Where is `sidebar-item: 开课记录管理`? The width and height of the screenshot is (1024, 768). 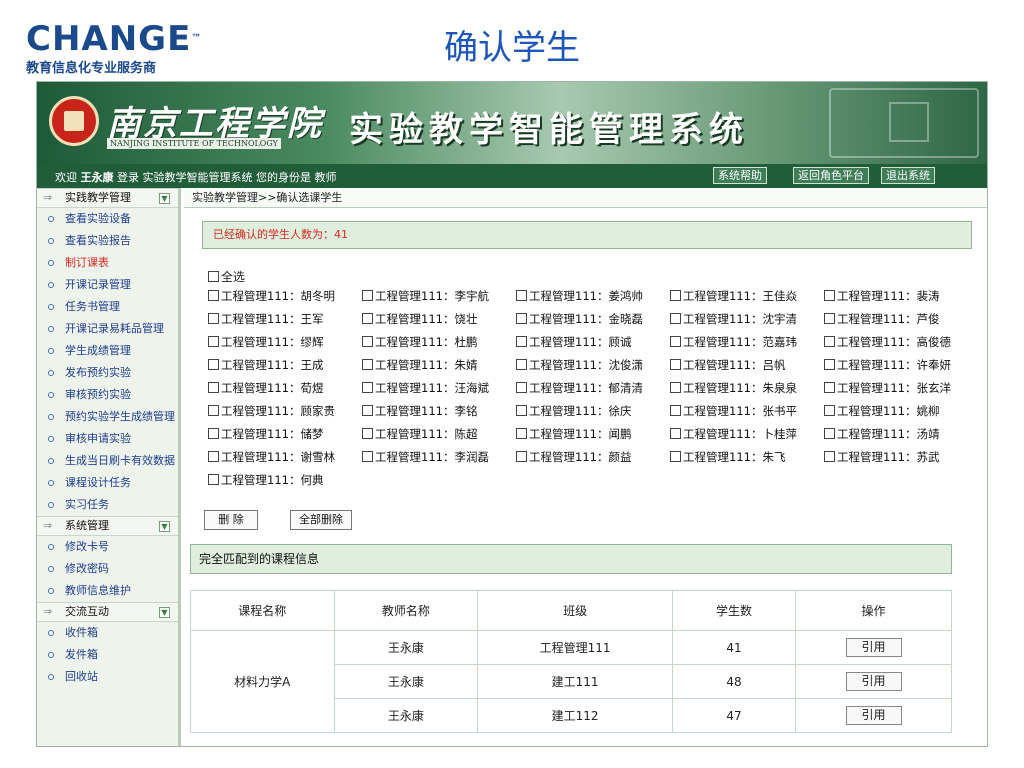
sidebar-item: 开课记录管理 is located at coordinates (107, 285).